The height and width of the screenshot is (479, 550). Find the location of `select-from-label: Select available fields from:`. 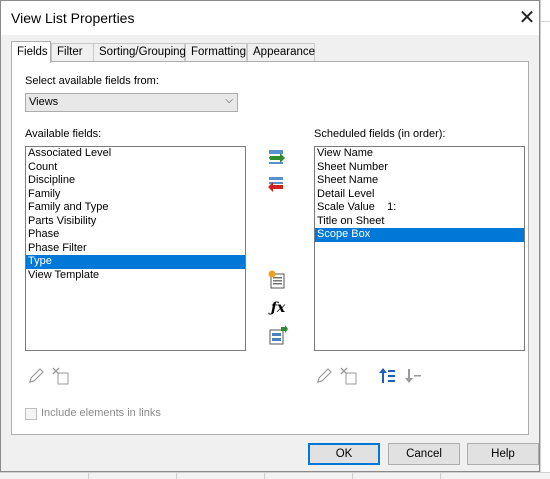

select-from-label: Select available fields from: is located at coordinates (92, 81).